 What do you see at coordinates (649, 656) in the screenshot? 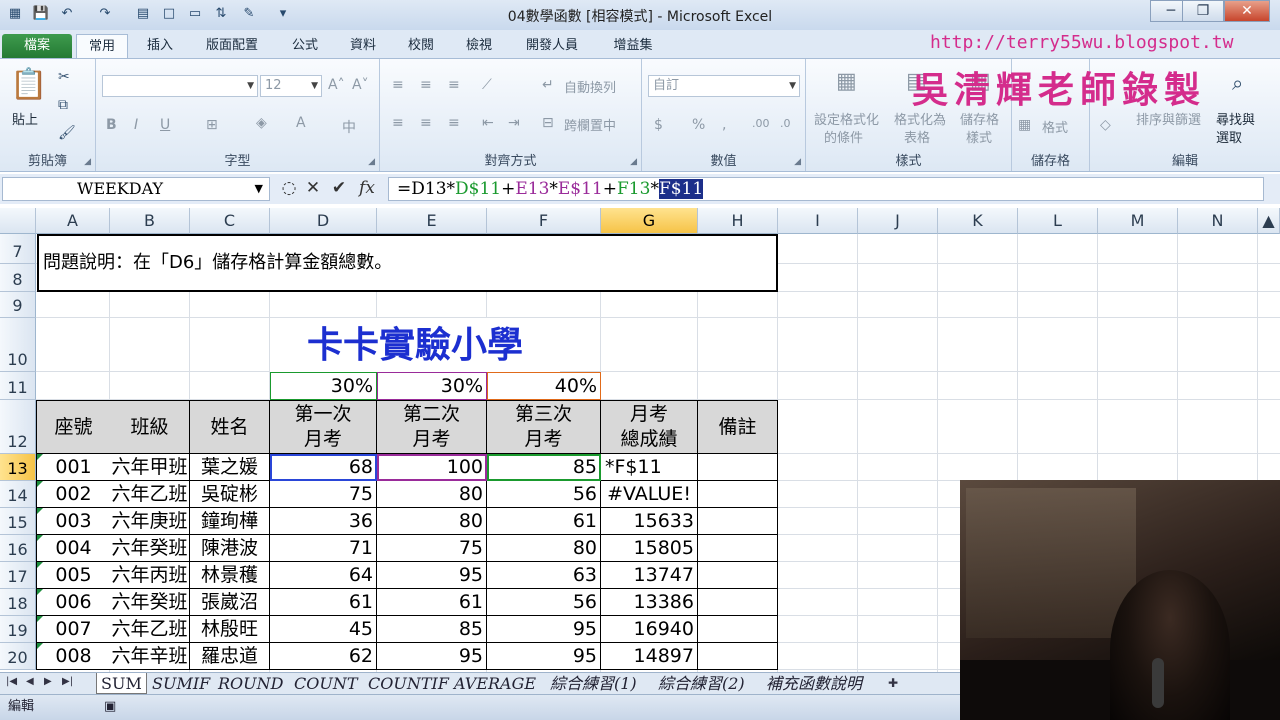
I see `table-cell-total: 14897` at bounding box center [649, 656].